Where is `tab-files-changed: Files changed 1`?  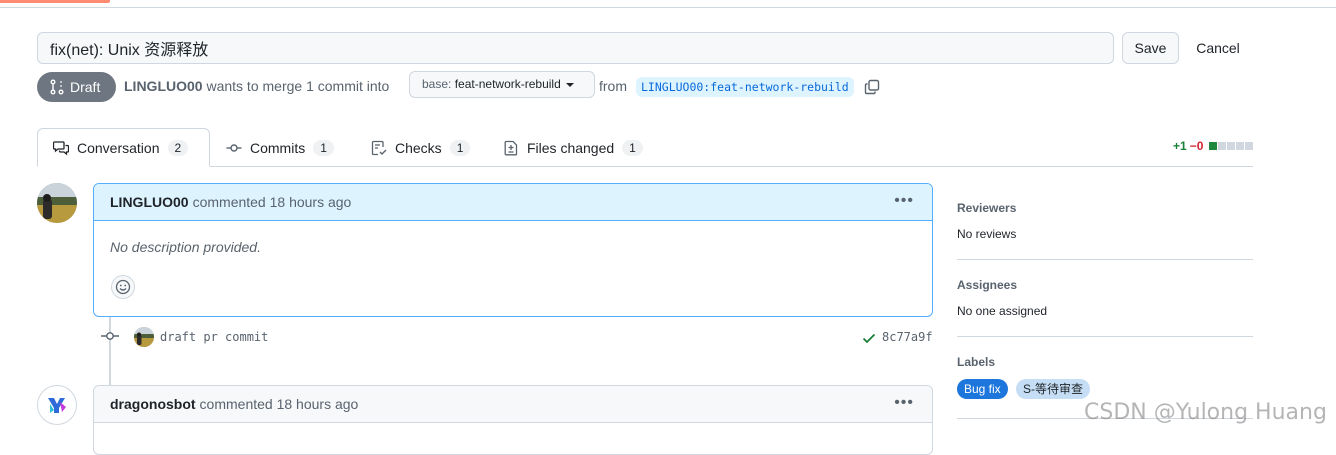 tab-files-changed: Files changed 1 is located at coordinates (573, 147).